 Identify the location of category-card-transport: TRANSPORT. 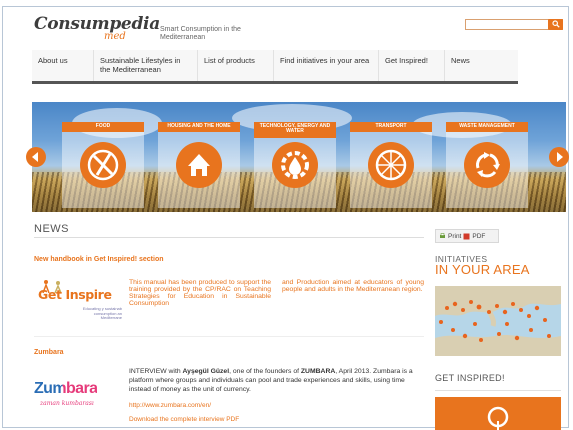
(391, 165).